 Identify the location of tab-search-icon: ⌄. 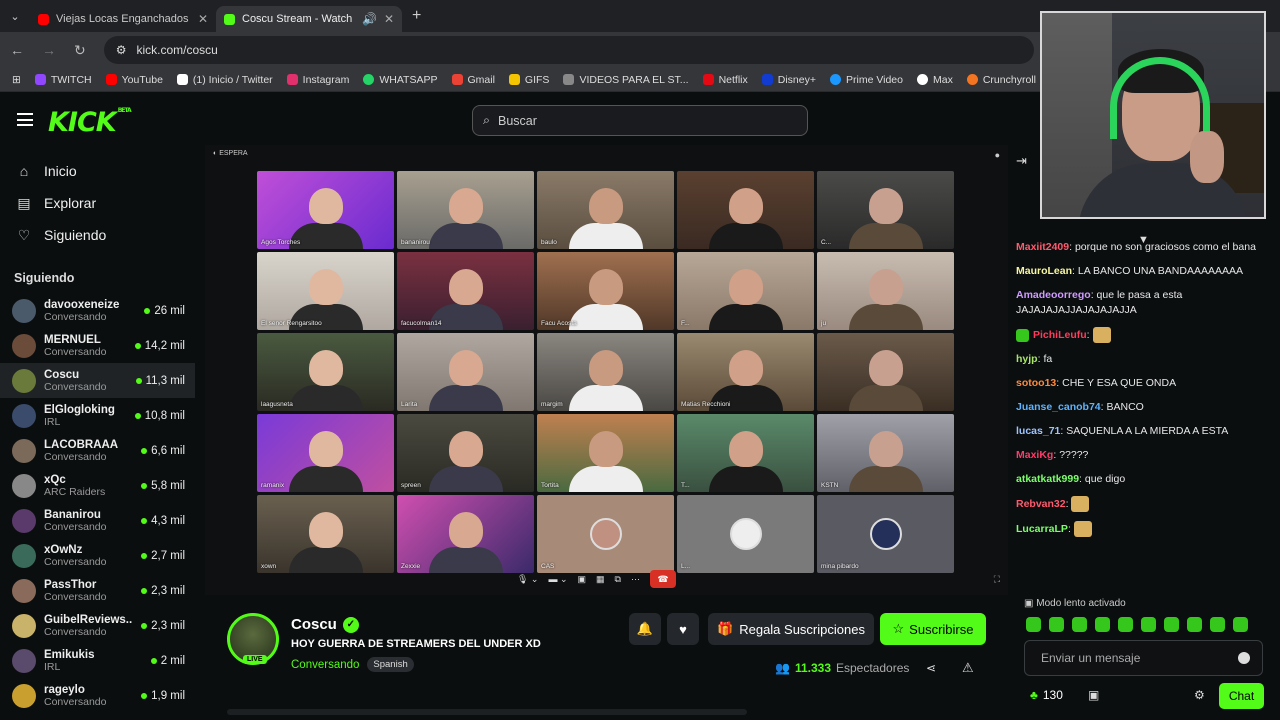
(15, 16).